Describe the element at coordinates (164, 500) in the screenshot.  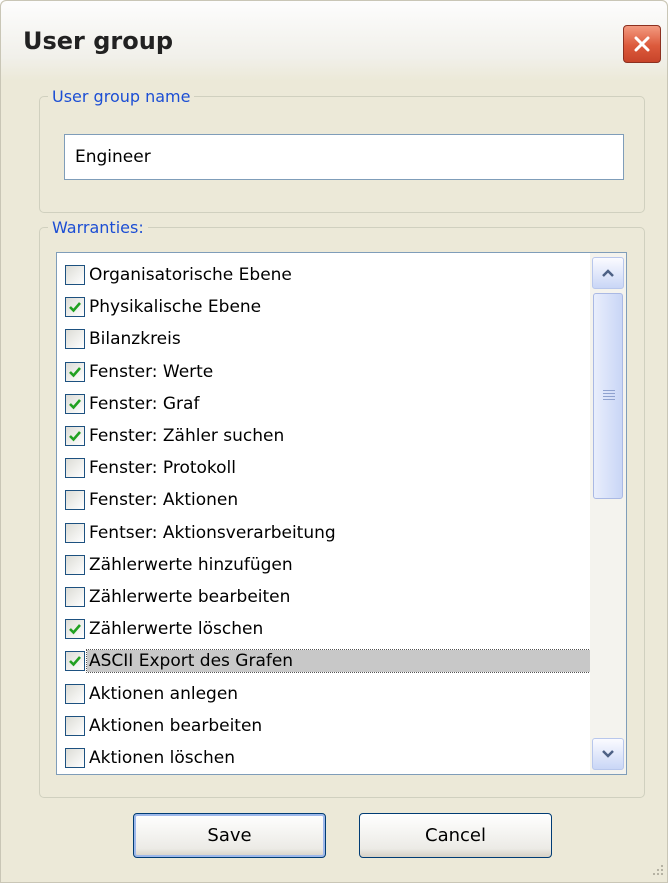
I see `warranty-label: Fenster: Aktionen` at that location.